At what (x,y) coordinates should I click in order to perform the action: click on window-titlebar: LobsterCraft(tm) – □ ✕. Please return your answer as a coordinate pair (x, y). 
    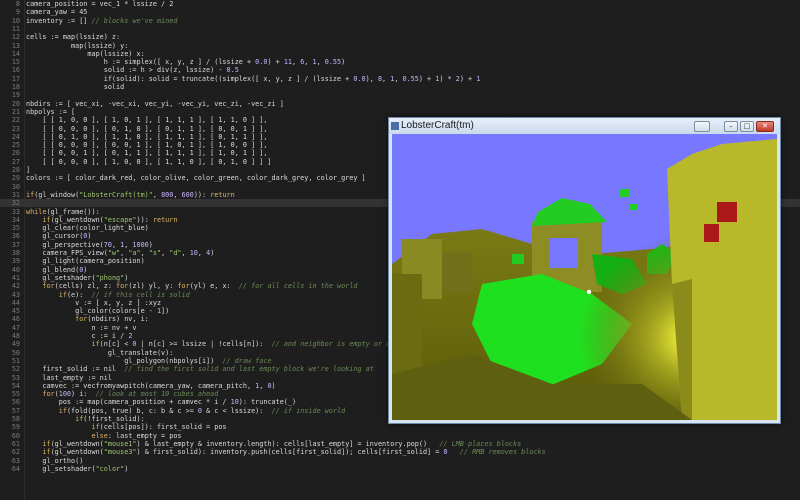
    Looking at the image, I should click on (584, 126).